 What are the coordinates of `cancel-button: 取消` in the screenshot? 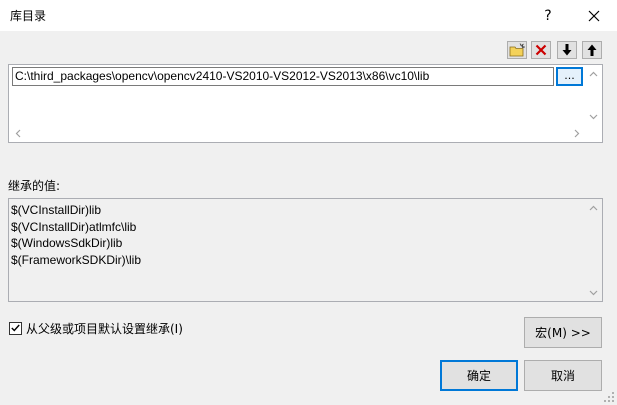 It's located at (563, 375).